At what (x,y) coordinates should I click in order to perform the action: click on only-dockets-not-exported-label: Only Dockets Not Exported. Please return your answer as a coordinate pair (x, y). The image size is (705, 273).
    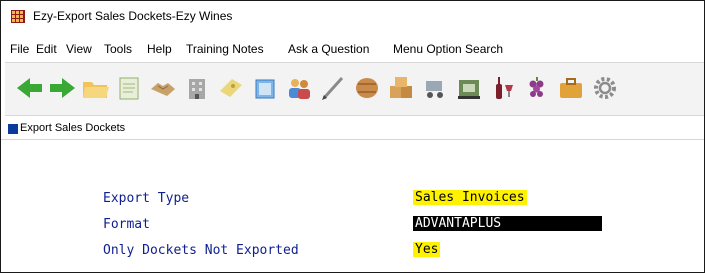
    Looking at the image, I should click on (201, 250).